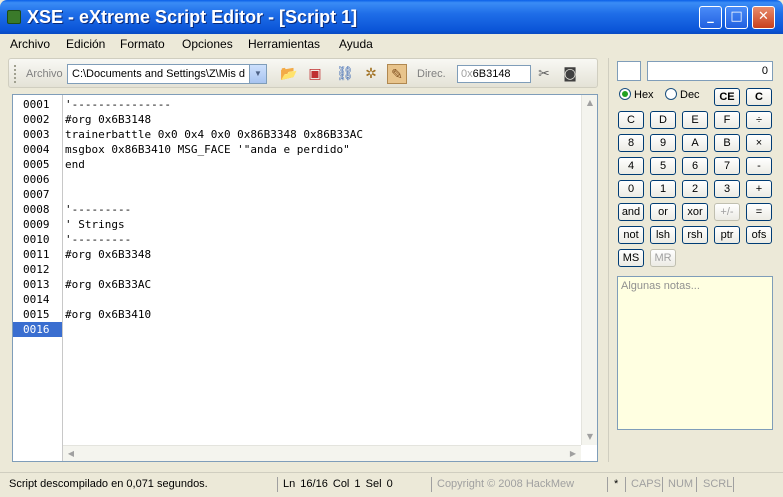 The width and height of the screenshot is (783, 497). What do you see at coordinates (727, 235) in the screenshot?
I see `calc-button-ptr: ptr` at bounding box center [727, 235].